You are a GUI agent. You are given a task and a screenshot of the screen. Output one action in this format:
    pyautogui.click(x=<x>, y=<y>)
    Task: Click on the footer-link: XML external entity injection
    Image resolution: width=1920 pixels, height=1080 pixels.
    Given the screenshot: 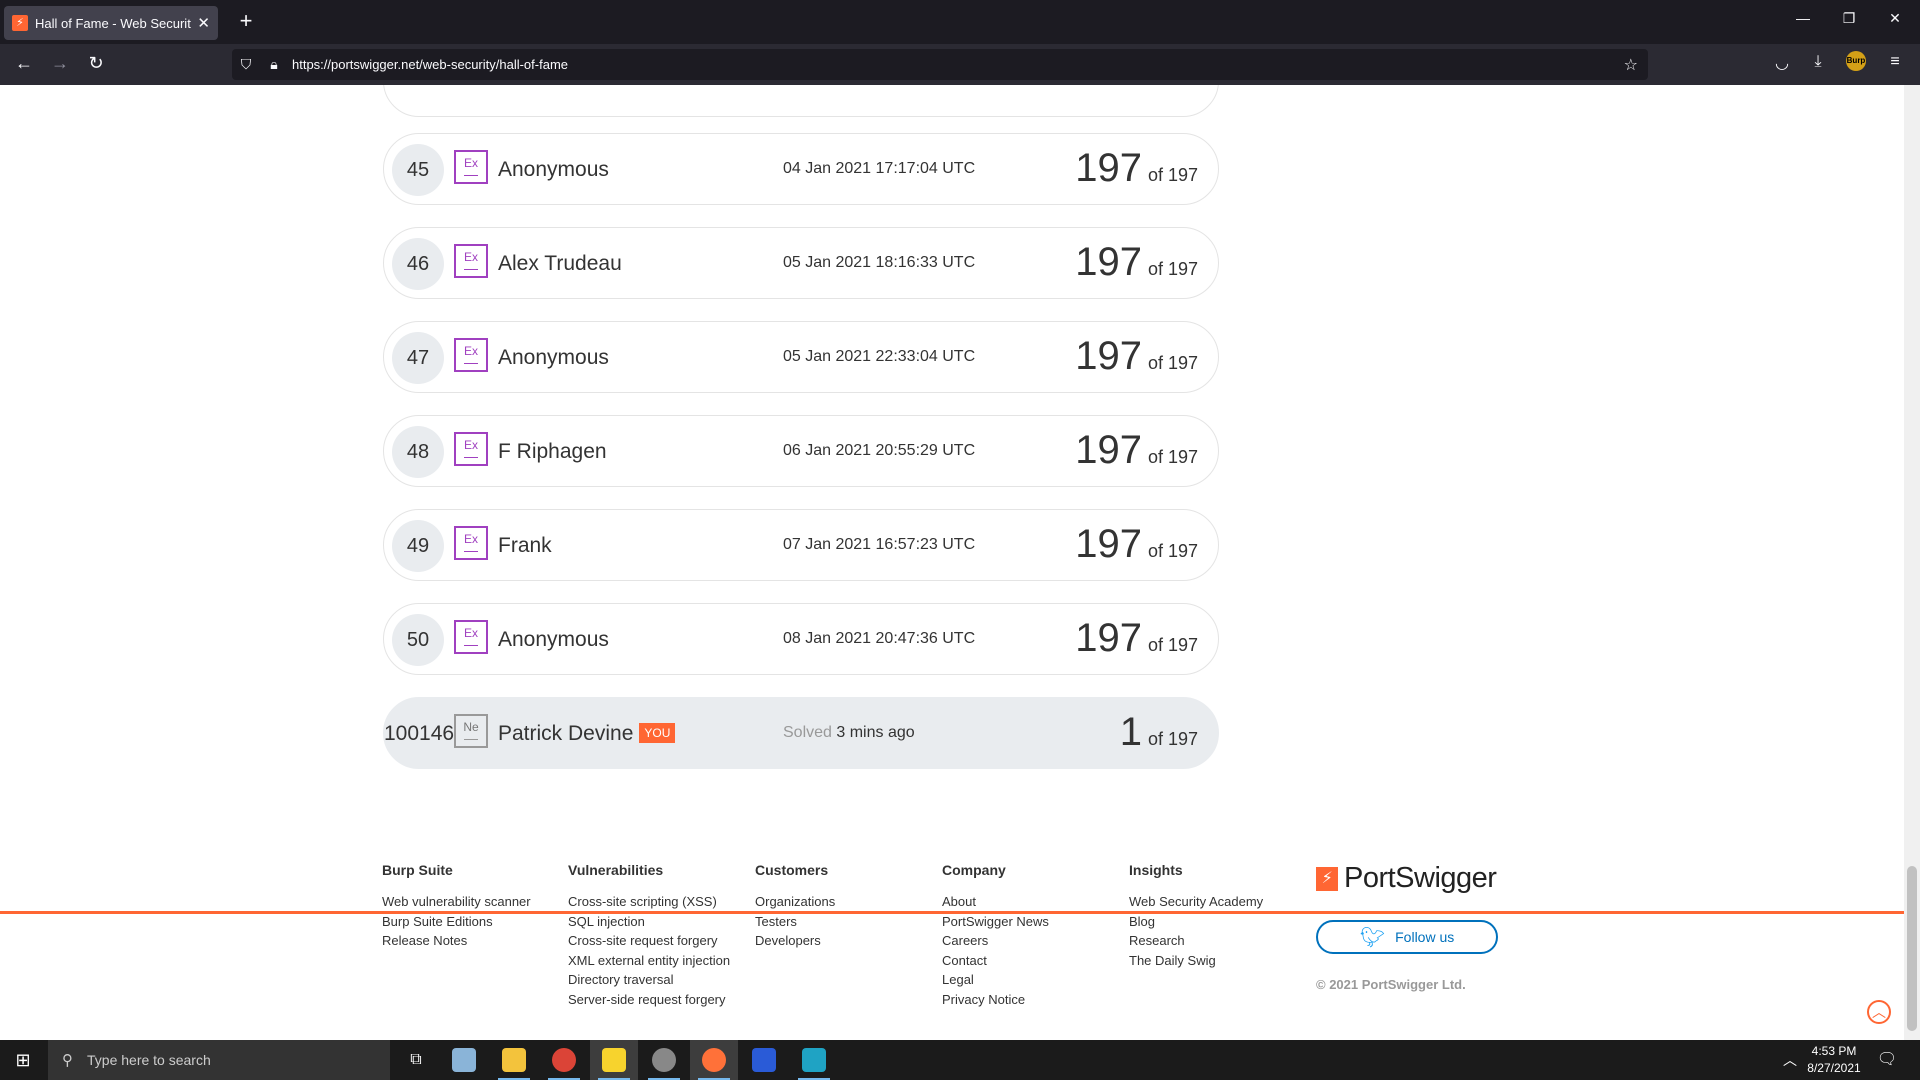 What is the action you would take?
    pyautogui.click(x=649, y=961)
    